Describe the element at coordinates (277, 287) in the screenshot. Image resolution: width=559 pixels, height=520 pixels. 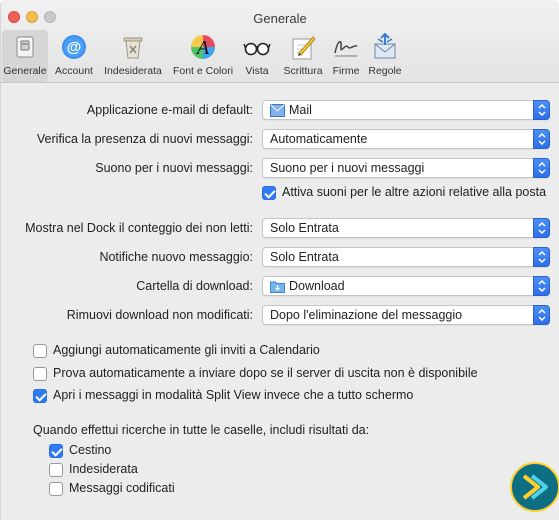
I see `folder-download-icon` at that location.